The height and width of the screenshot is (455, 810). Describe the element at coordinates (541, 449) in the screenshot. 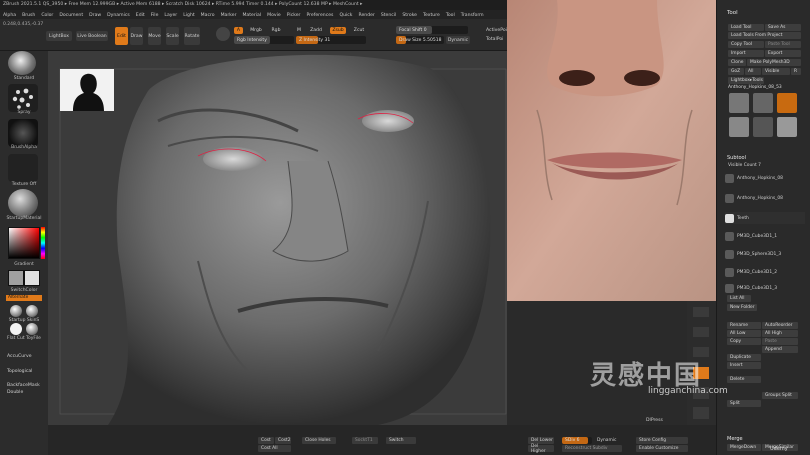

I see `del-higher-button: Del Higher` at that location.